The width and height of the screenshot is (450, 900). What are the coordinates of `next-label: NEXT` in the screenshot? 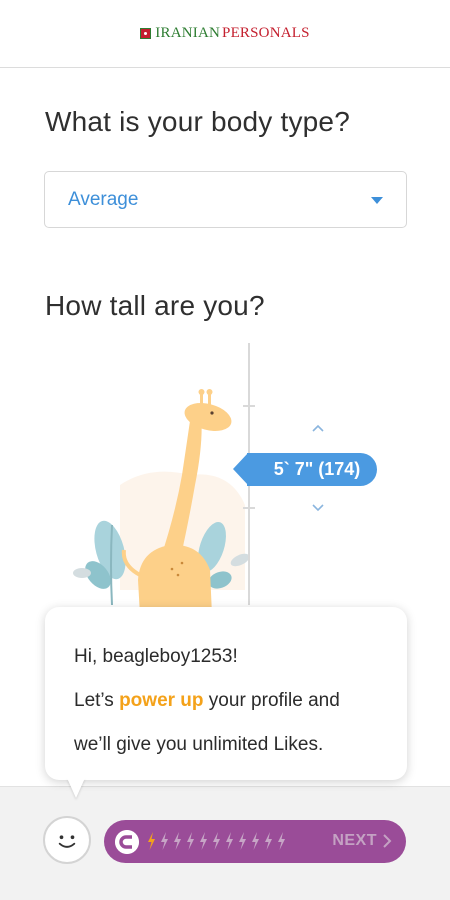 It's located at (354, 840).